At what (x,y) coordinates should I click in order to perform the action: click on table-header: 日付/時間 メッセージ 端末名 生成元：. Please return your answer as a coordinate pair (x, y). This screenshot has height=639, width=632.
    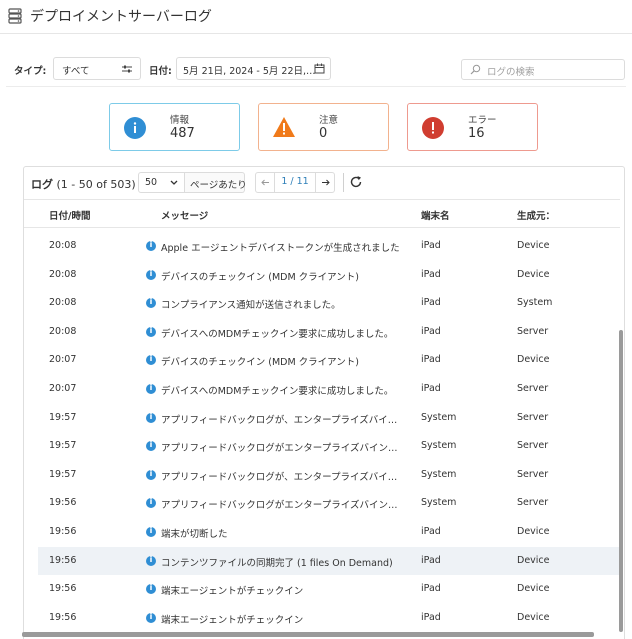
    Looking at the image, I should click on (322, 213).